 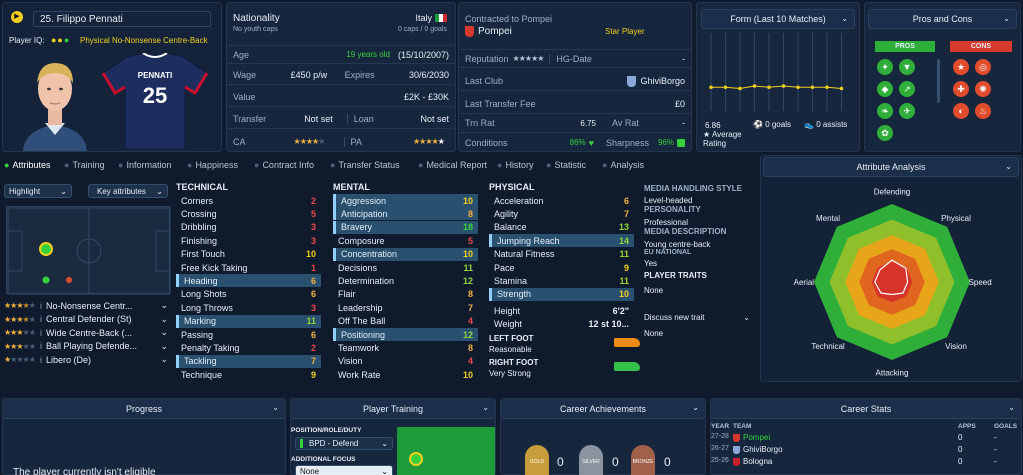 I want to click on pro-icon-6: ✈, so click(x=907, y=111).